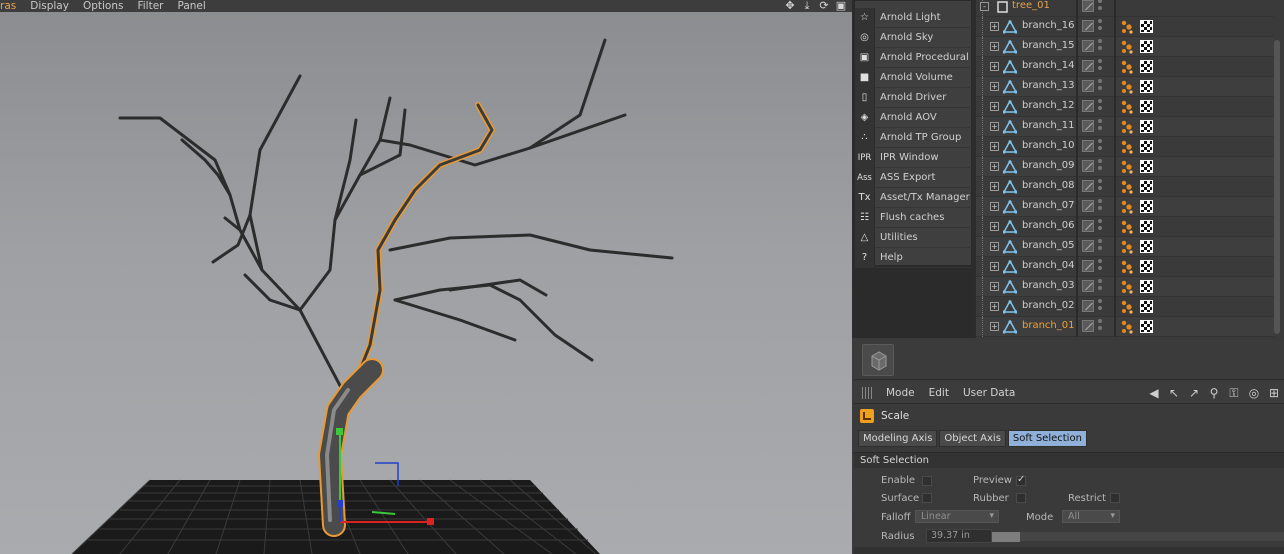 Image resolution: width=1284 pixels, height=554 pixels. I want to click on object-row: + branch_05, so click(1125, 247).